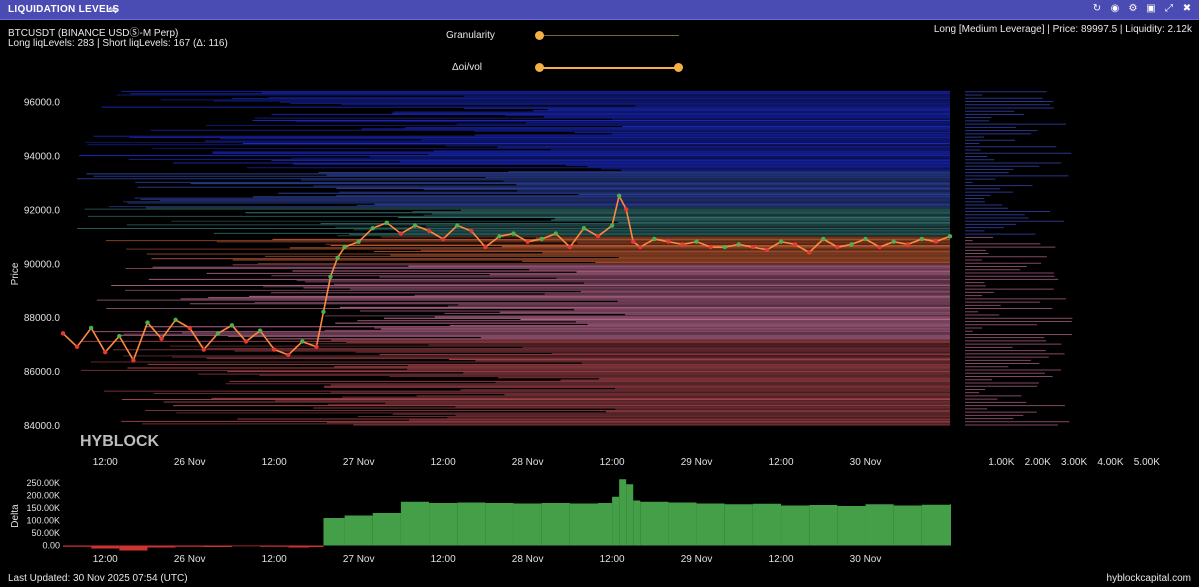  I want to click on delta-time-tick: 27 Nov, so click(359, 559).